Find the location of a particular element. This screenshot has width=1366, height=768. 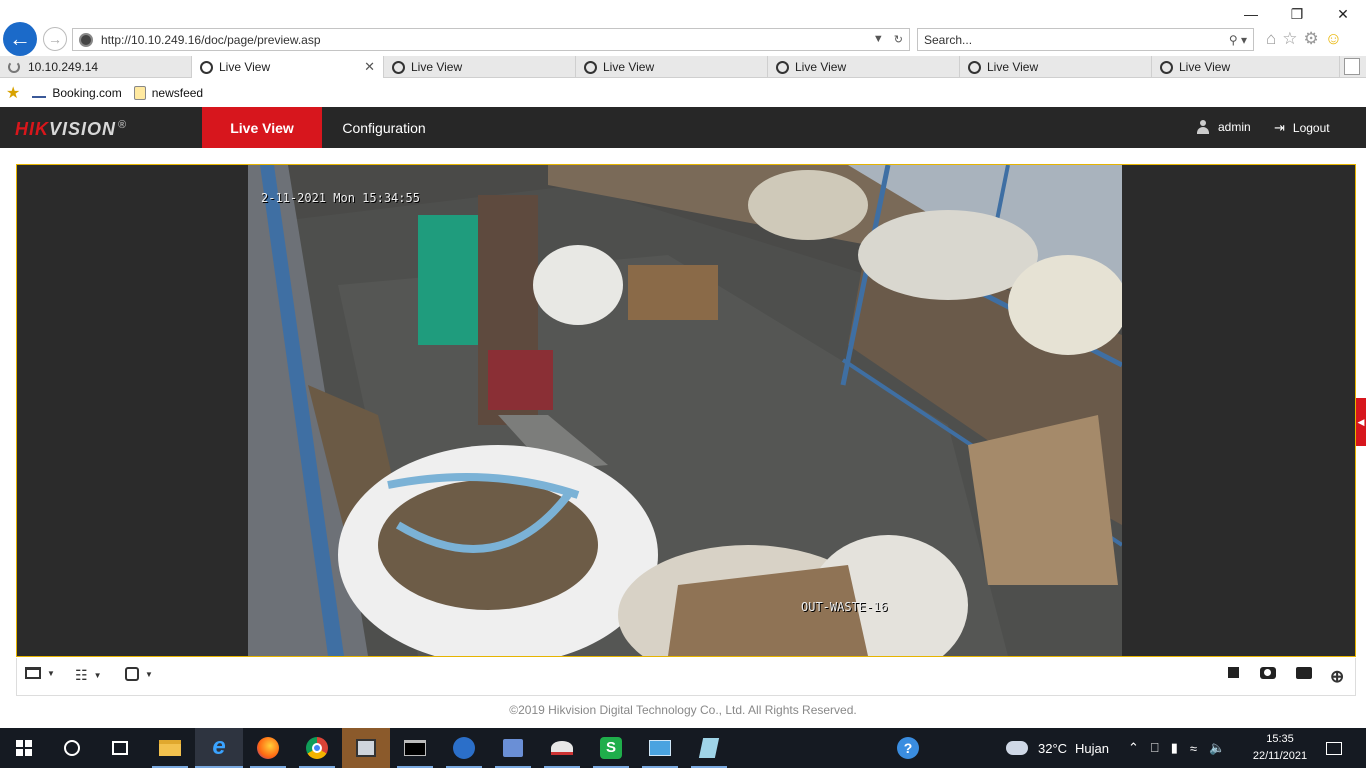

logout-button: ⇥ Logout is located at coordinates (1302, 128).